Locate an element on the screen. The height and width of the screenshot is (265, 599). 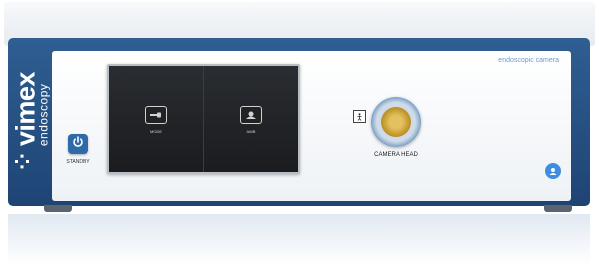
brand-subtitle: endoscopy is located at coordinates (43, 115).